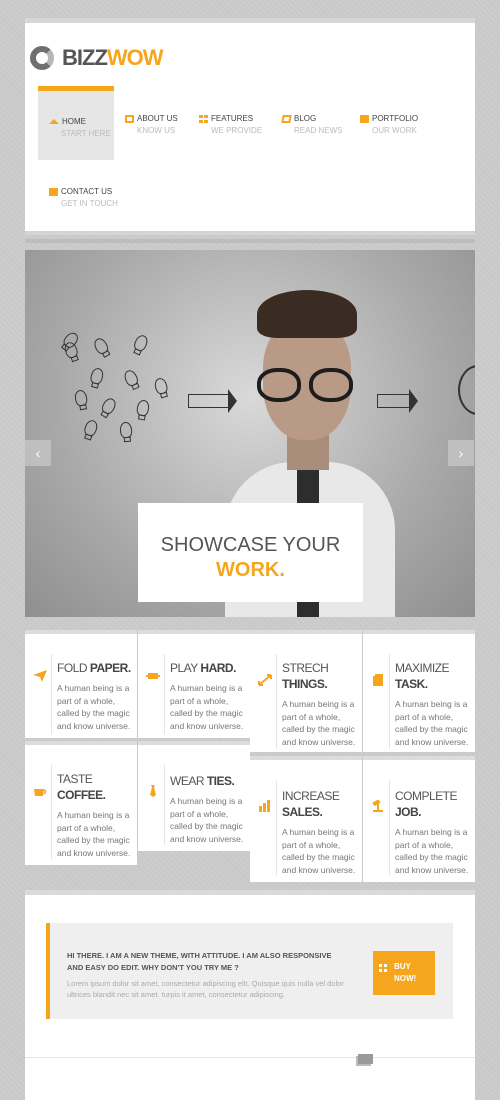 Image resolution: width=500 pixels, height=1100 pixels. Describe the element at coordinates (461, 453) in the screenshot. I see `slider-next-button: ›` at that location.